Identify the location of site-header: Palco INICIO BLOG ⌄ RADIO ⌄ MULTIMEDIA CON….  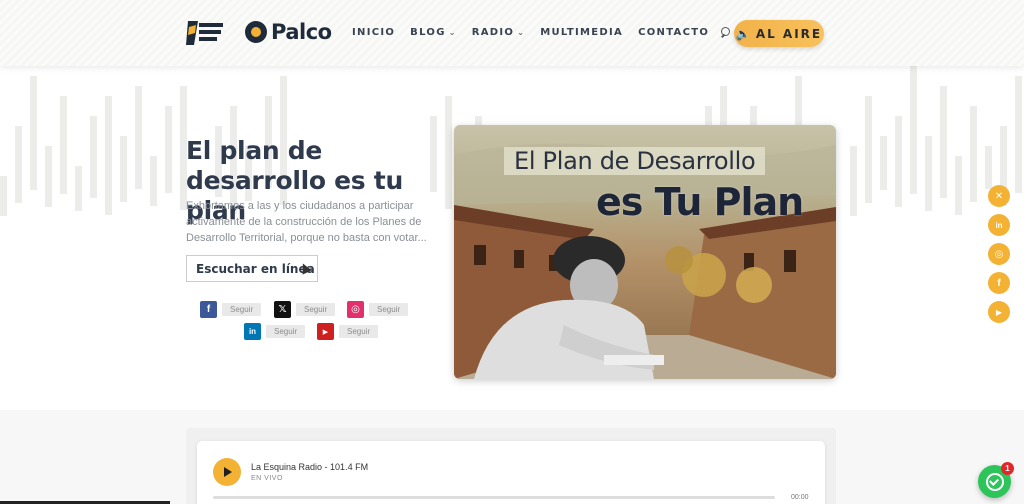
(512, 33).